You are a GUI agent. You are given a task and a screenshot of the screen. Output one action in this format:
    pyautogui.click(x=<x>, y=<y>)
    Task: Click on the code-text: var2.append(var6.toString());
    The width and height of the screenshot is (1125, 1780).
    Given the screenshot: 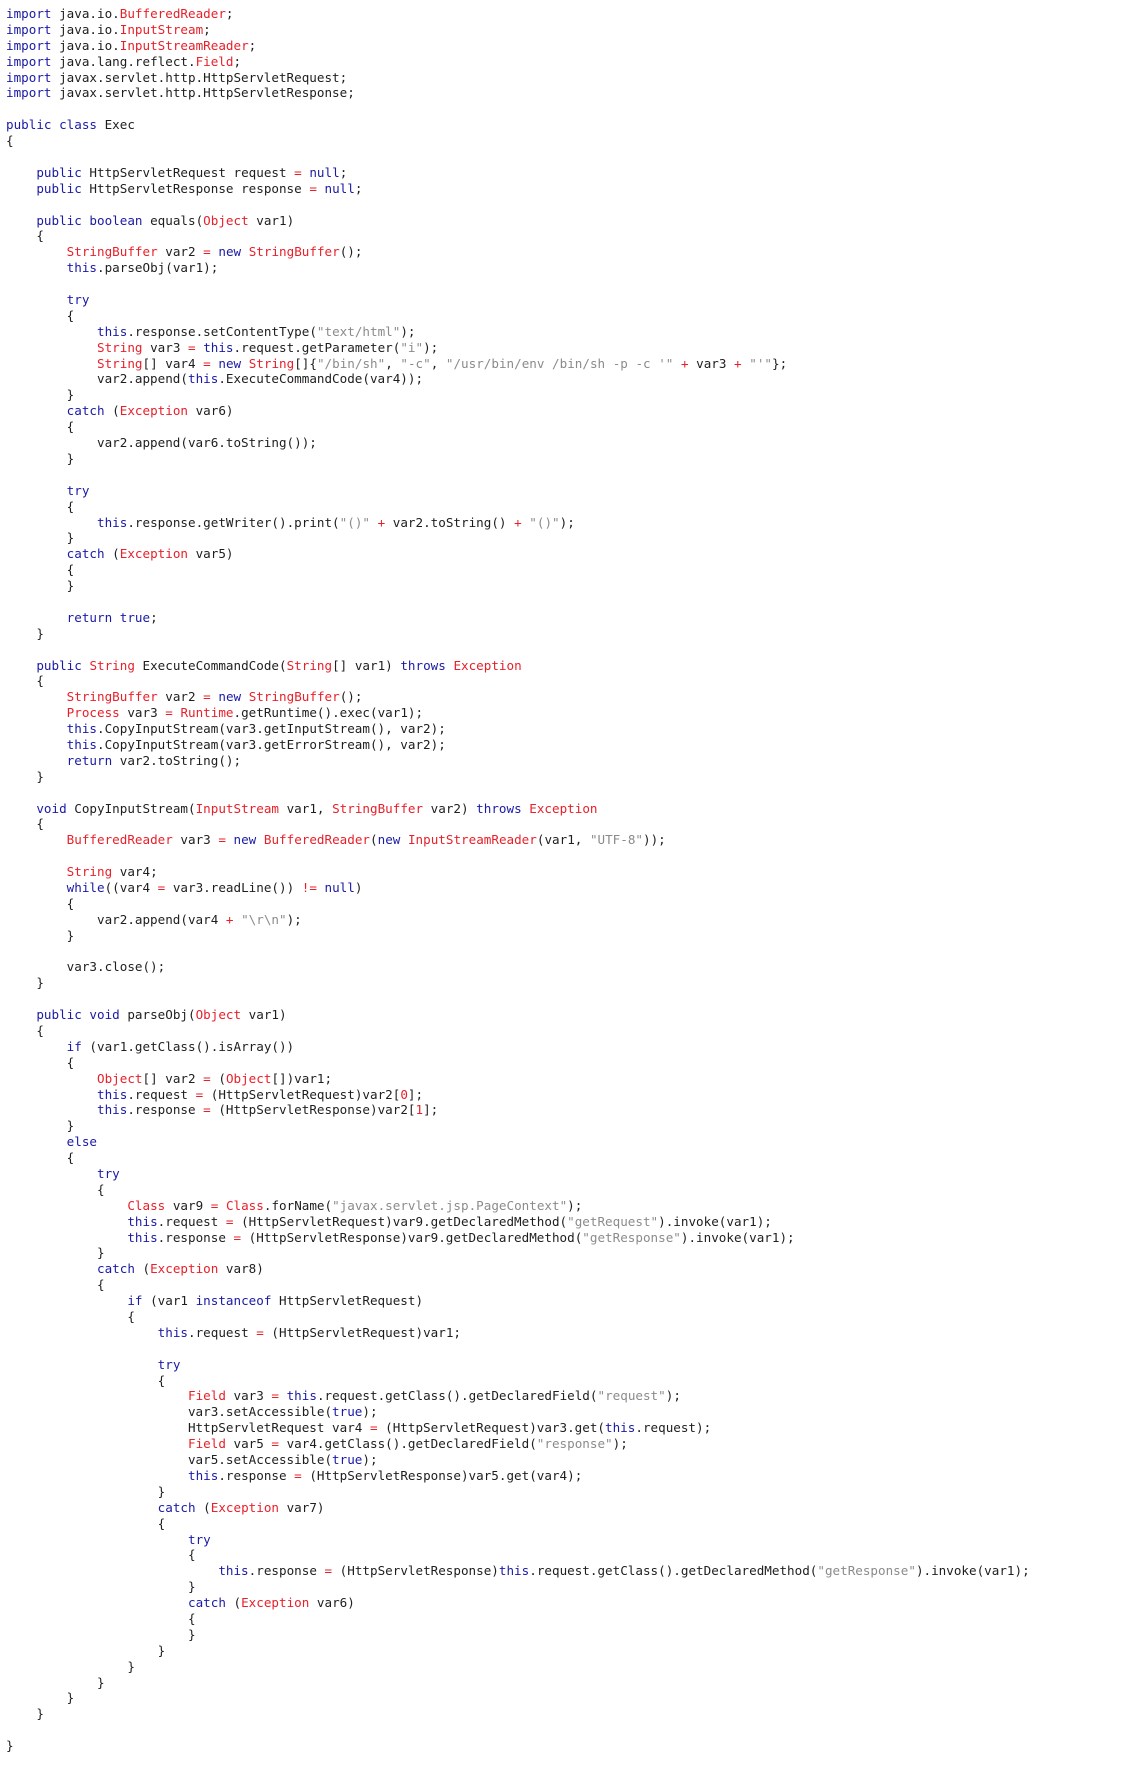 What is the action you would take?
    pyautogui.click(x=161, y=443)
    